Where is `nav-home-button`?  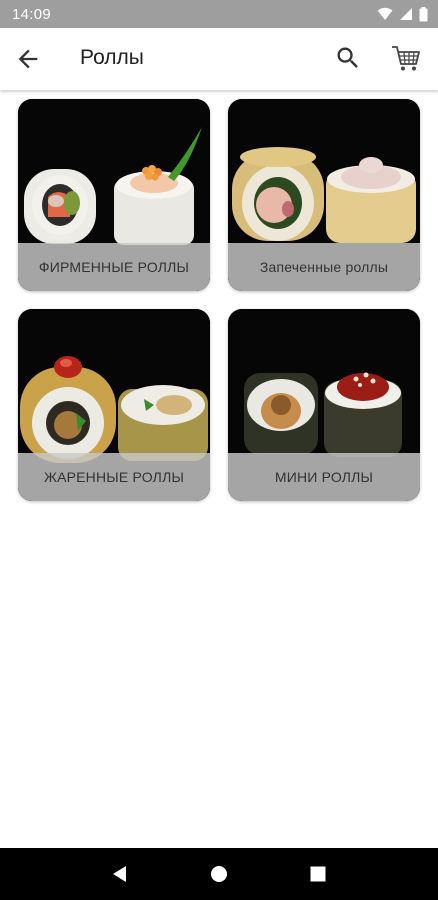 nav-home-button is located at coordinates (219, 874).